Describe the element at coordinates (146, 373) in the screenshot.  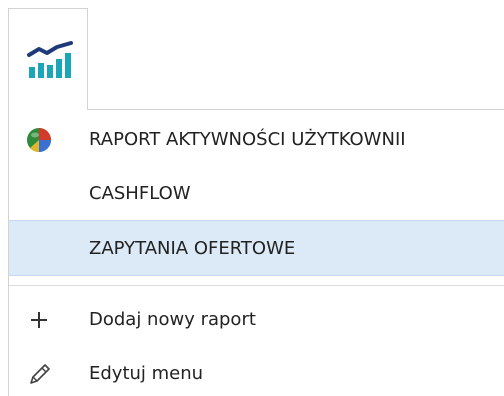
I see `menu-item-label: Edytuj menu` at that location.